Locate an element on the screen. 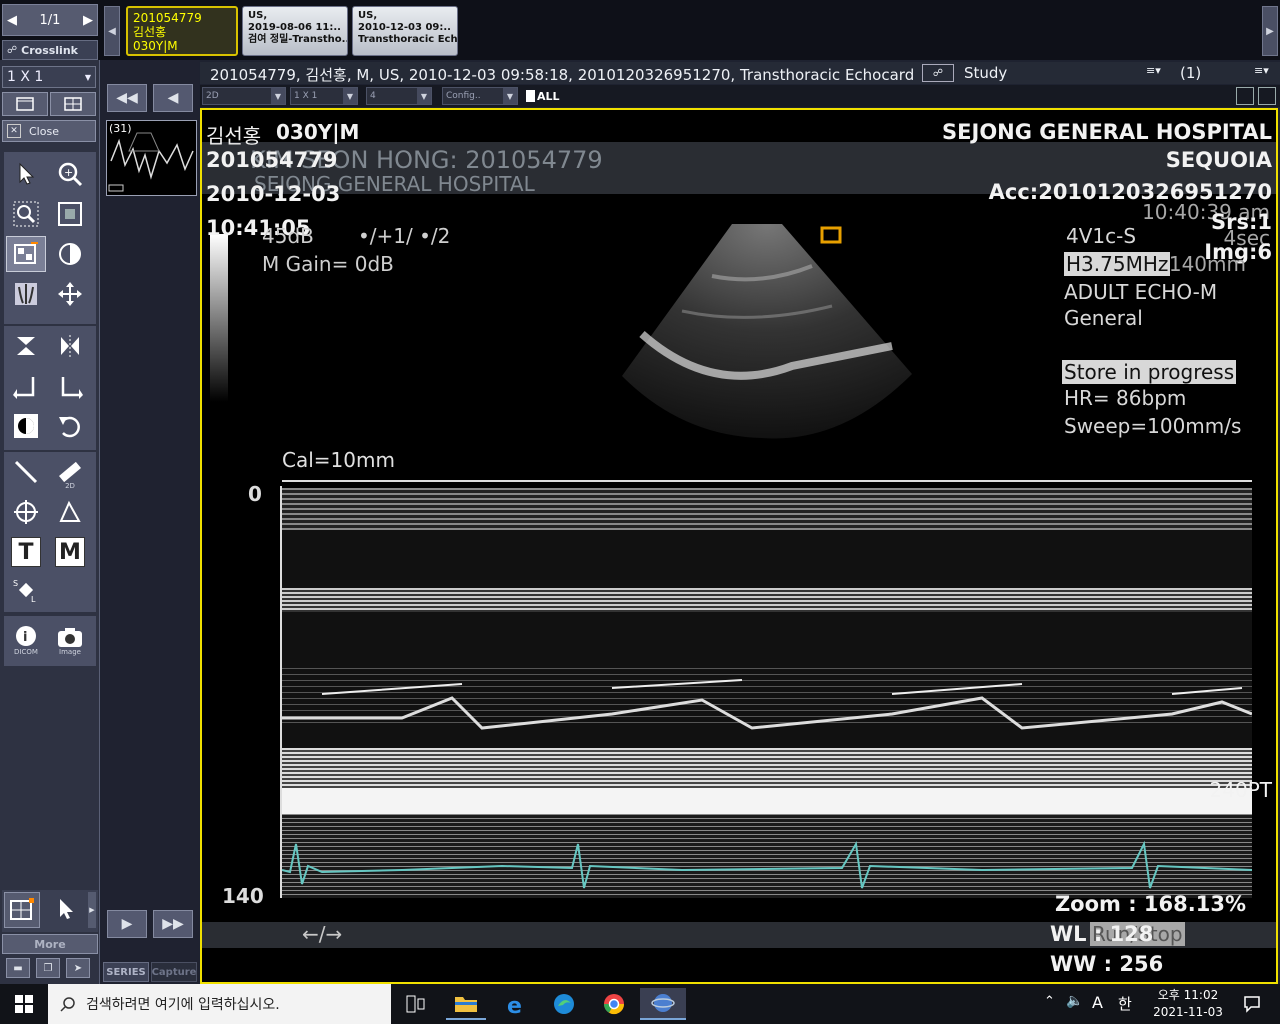 The width and height of the screenshot is (1280, 1024). scroll-arrows: ←/→ is located at coordinates (322, 934).